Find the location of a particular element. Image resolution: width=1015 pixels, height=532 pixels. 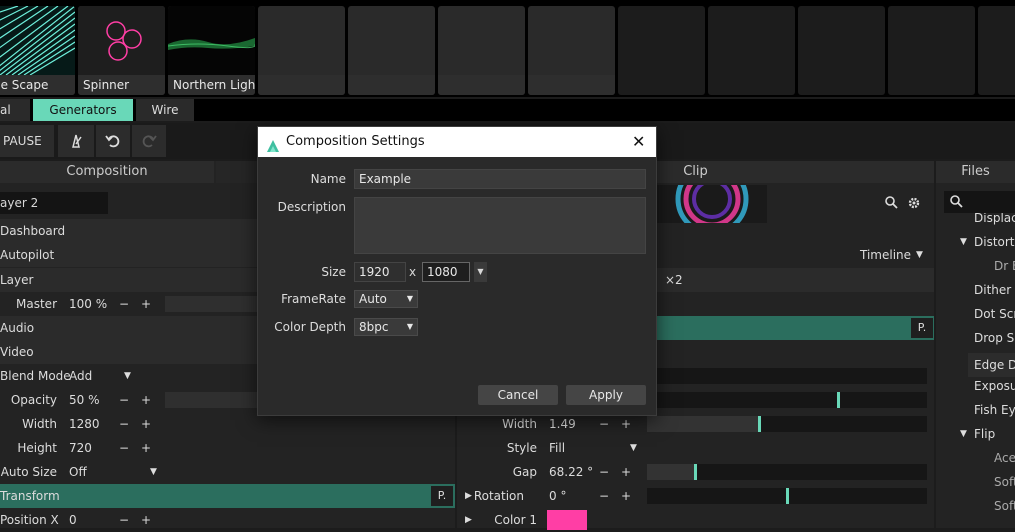

clip-thumbnail-linescape: ne Scape is located at coordinates (37, 50).